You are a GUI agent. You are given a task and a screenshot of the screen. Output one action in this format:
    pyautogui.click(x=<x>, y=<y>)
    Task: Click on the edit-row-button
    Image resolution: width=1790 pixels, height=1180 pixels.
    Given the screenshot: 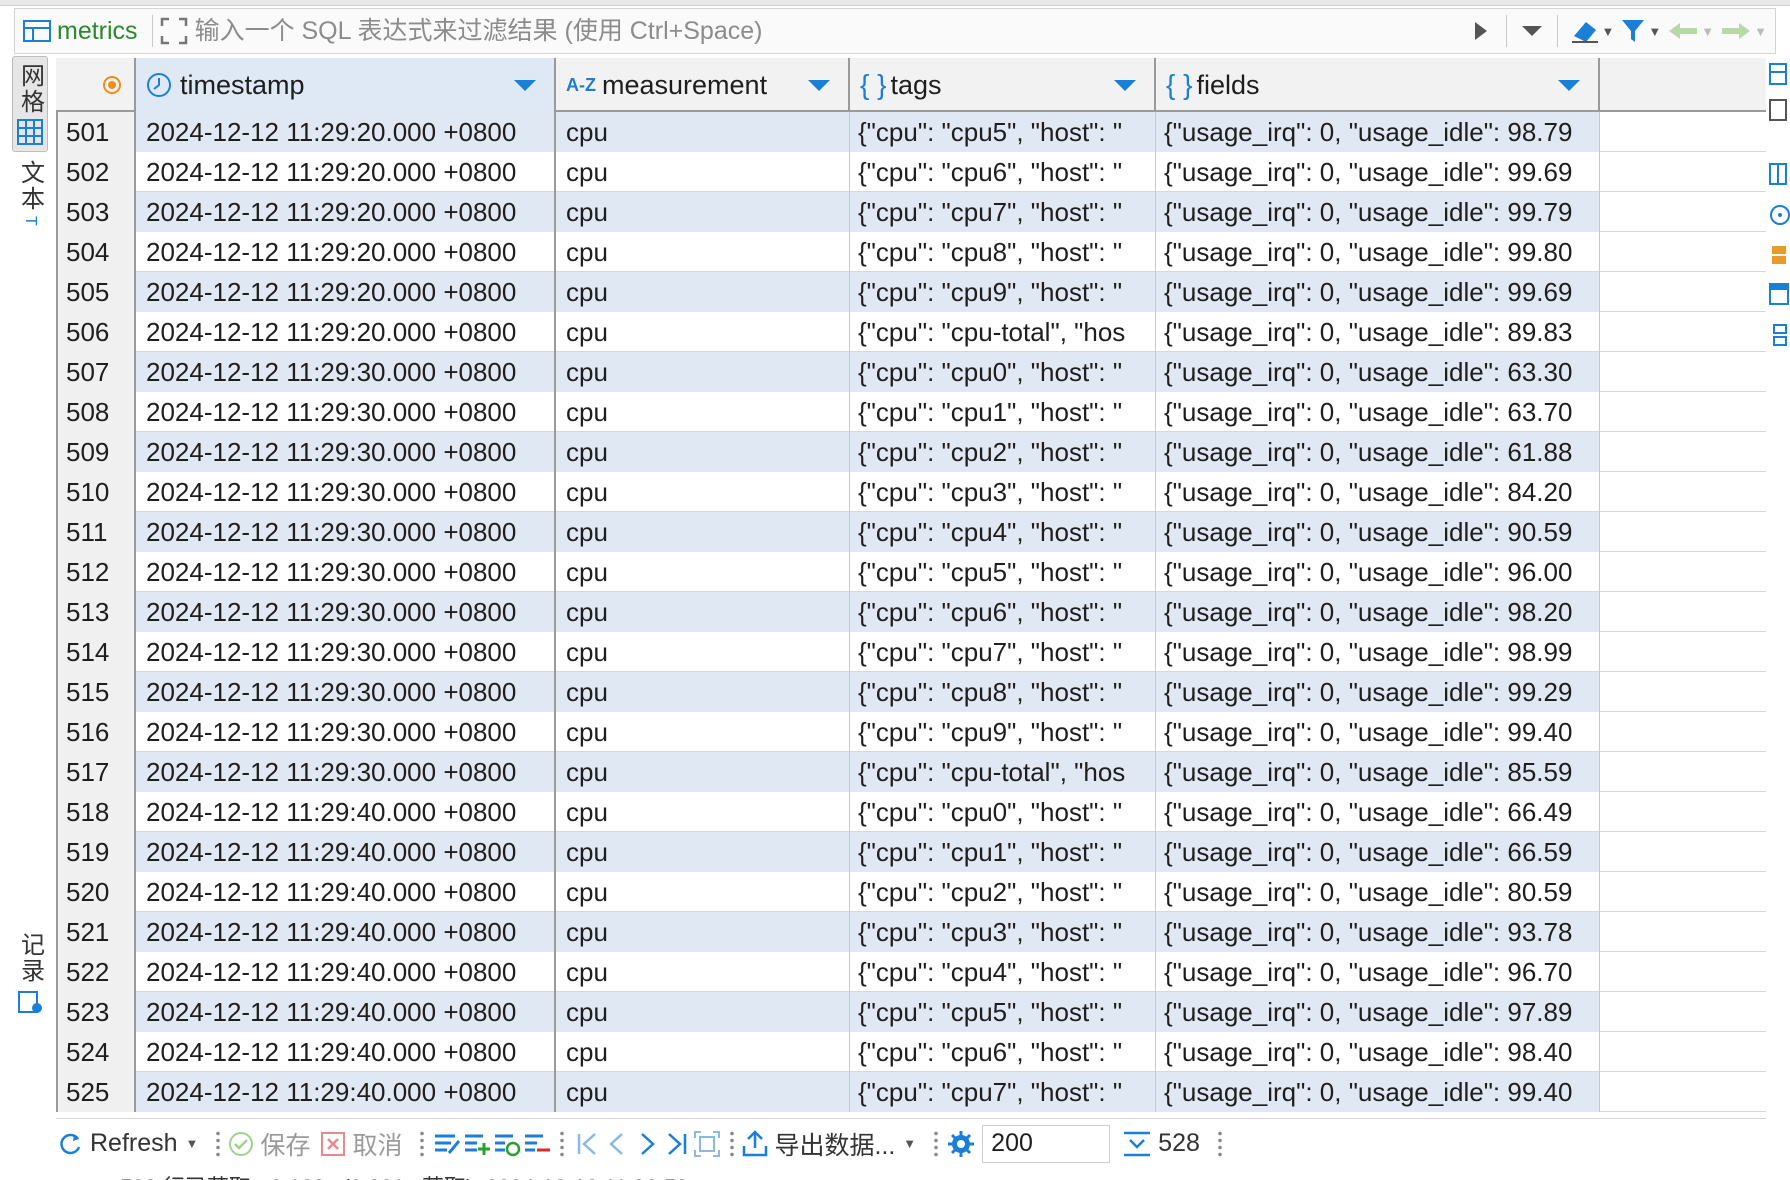 What is the action you would take?
    pyautogui.click(x=447, y=1144)
    